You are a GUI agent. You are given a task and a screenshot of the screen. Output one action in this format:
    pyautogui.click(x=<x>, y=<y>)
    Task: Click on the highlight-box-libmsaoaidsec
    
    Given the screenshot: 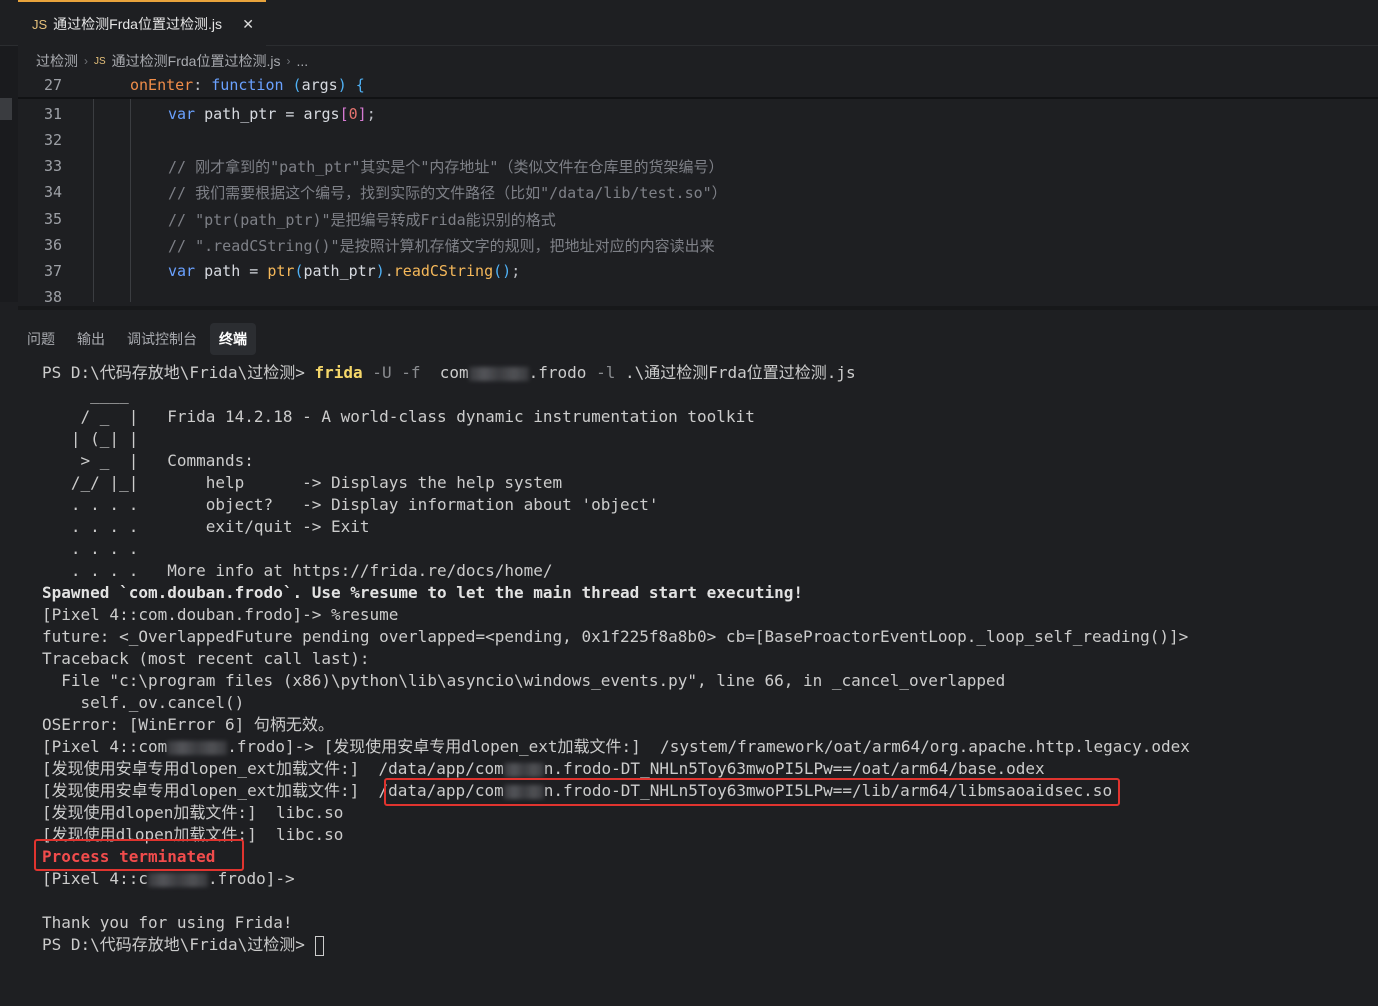 What is the action you would take?
    pyautogui.click(x=752, y=792)
    